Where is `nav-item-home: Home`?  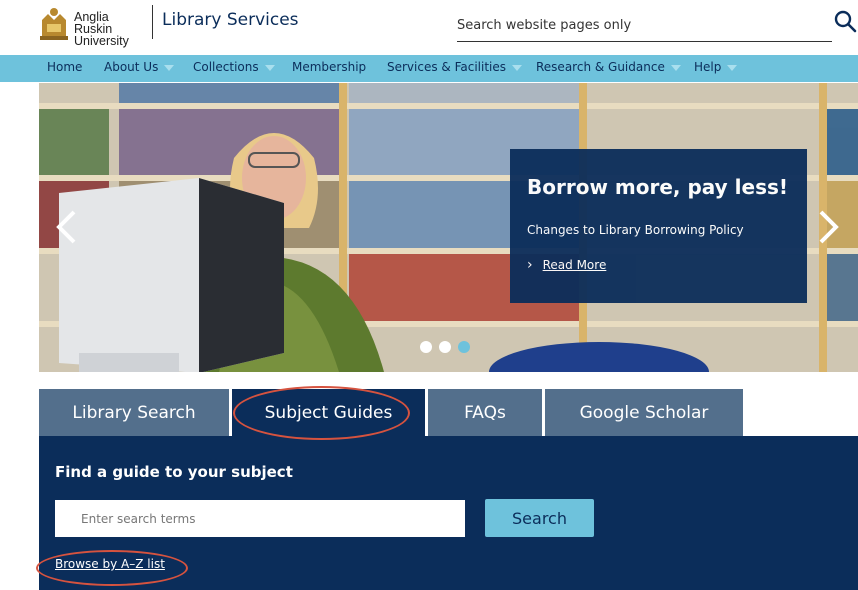
nav-item-home: Home is located at coordinates (64, 67).